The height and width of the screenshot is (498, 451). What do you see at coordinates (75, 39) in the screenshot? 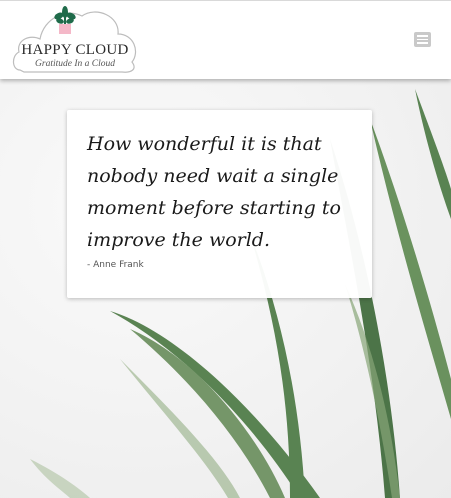
I see `site-logo: HAPPY CLOUD Gratitude In a Cloud` at bounding box center [75, 39].